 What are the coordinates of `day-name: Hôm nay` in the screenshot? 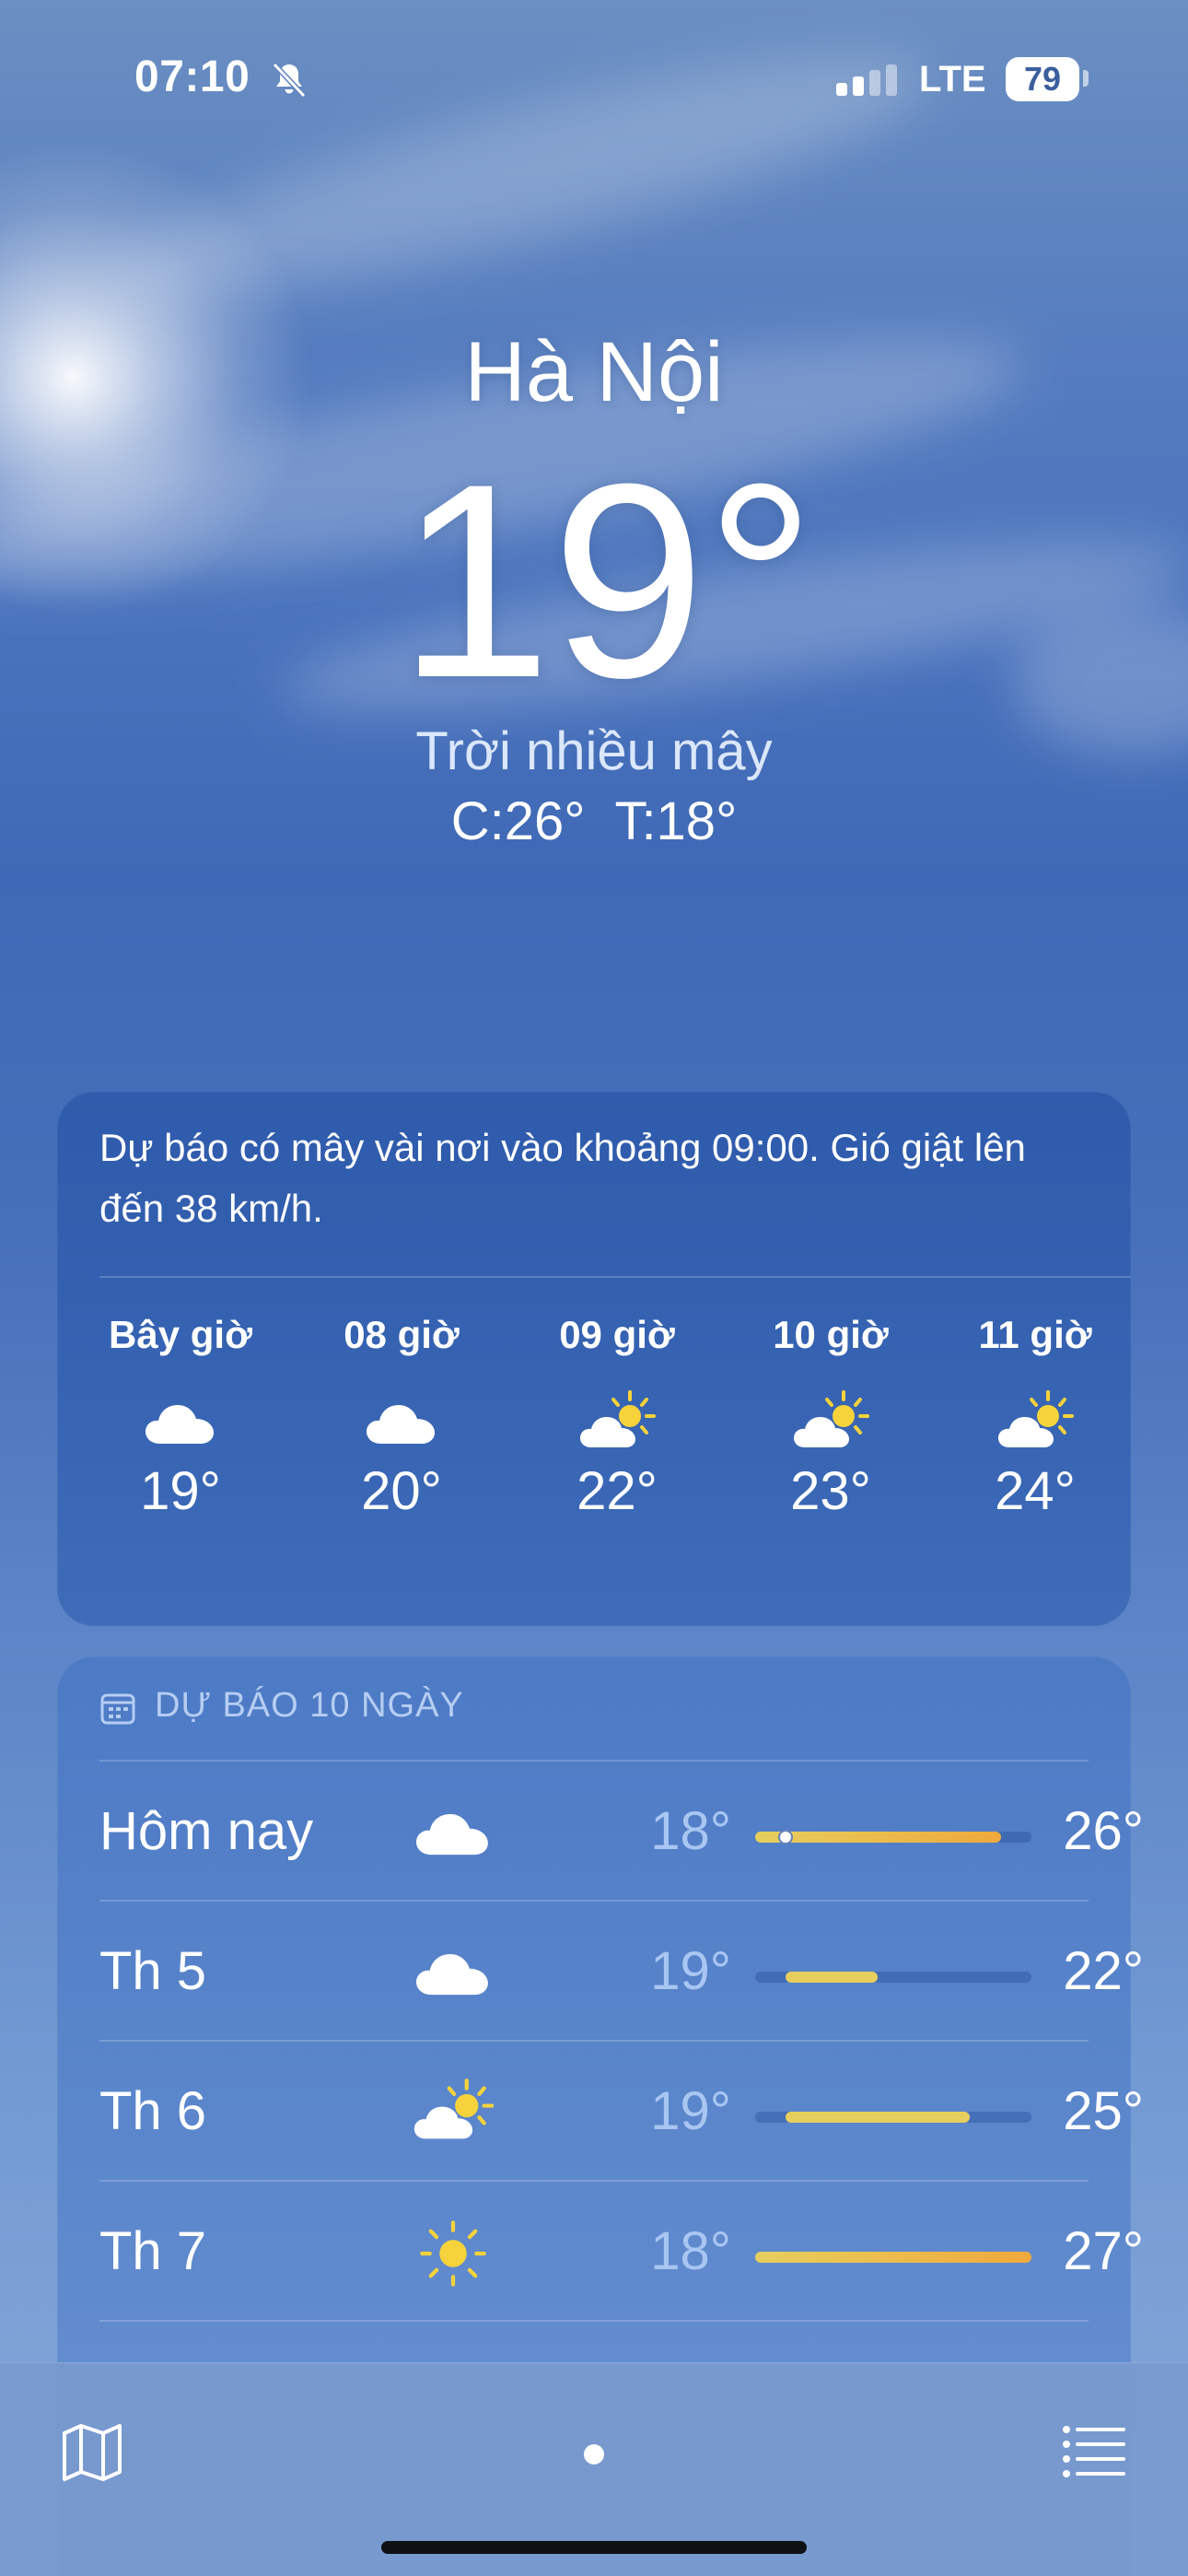 It's located at (206, 1831).